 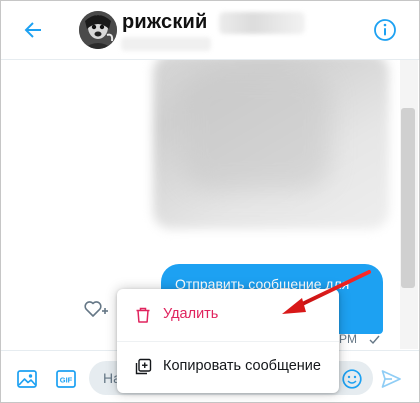 I want to click on arrow-left-icon, so click(x=33, y=30).